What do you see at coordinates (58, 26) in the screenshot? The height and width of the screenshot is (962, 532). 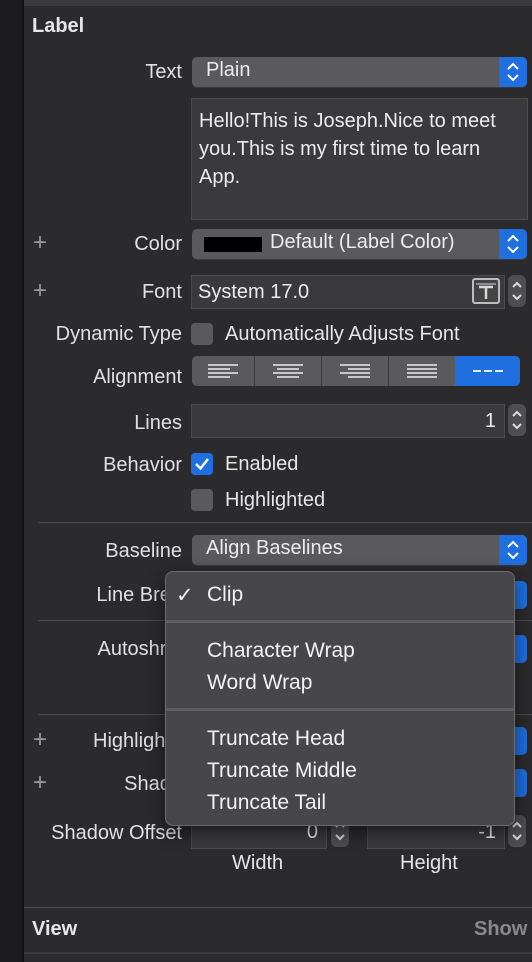 I see `label-section-title: Label` at bounding box center [58, 26].